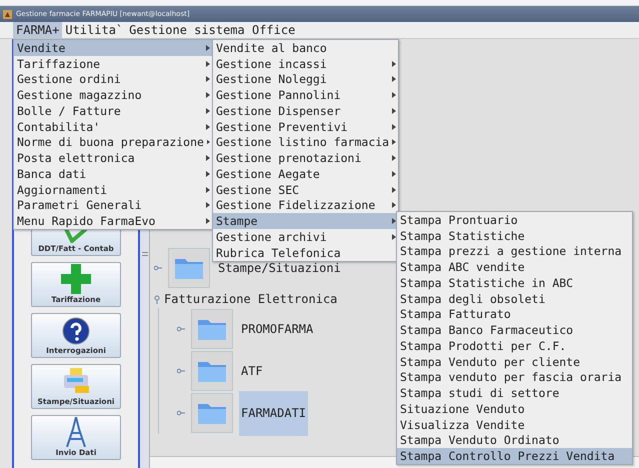  Describe the element at coordinates (514, 378) in the screenshot. I see `menu-item: Stampa venduto per fascia oraria` at that location.